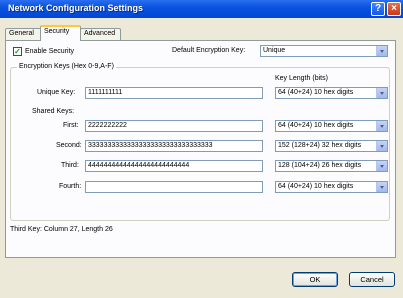  I want to click on unique-key-label: Unique Key:, so click(56, 92).